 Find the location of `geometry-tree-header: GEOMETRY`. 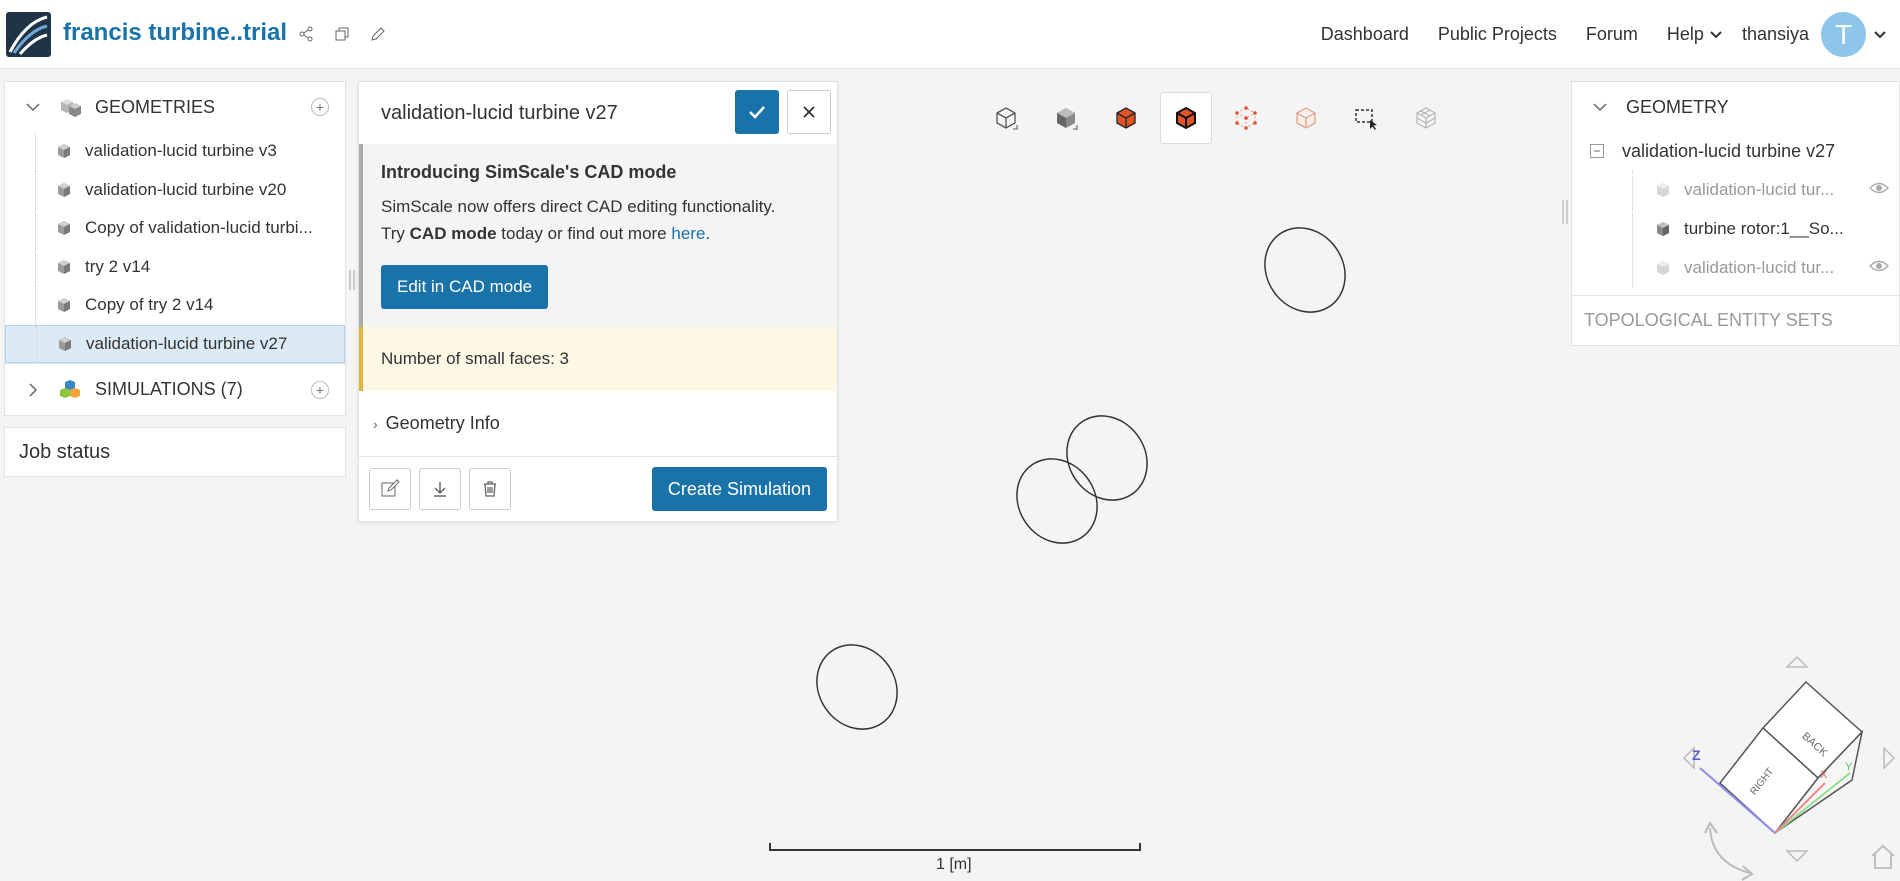

geometry-tree-header: GEOMETRY is located at coordinates (1735, 107).